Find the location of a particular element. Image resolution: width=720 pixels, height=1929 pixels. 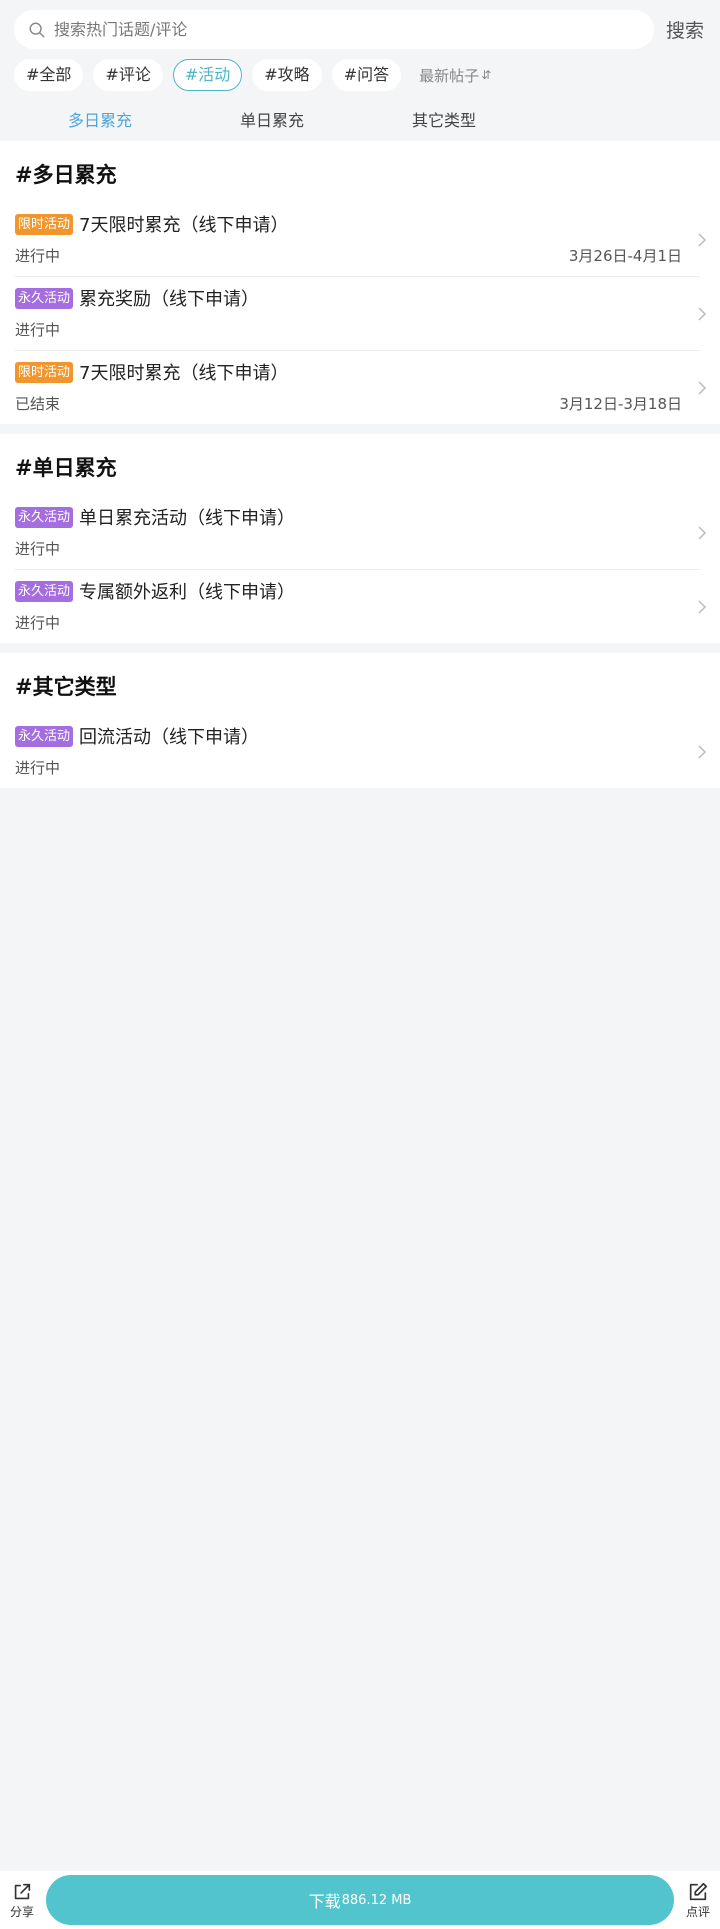

tag-qa: #问答 is located at coordinates (366, 75).